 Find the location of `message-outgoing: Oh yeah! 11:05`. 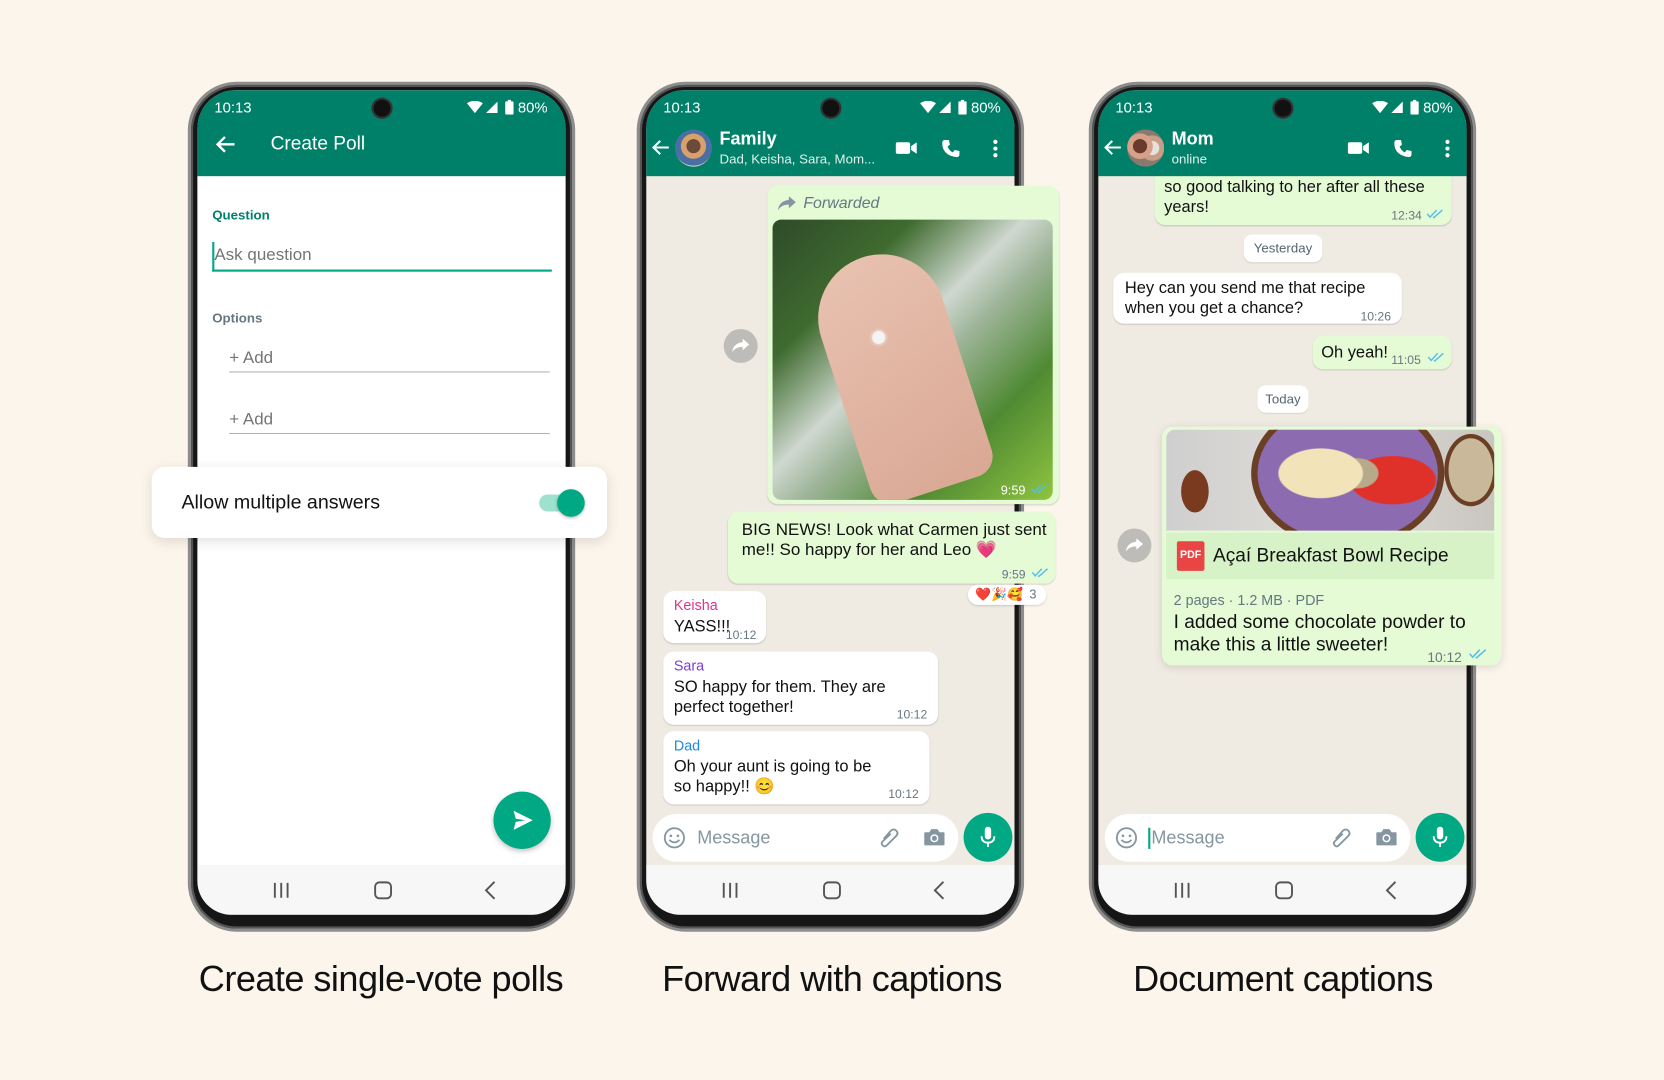

message-outgoing: Oh yeah! 11:05 is located at coordinates (1382, 352).